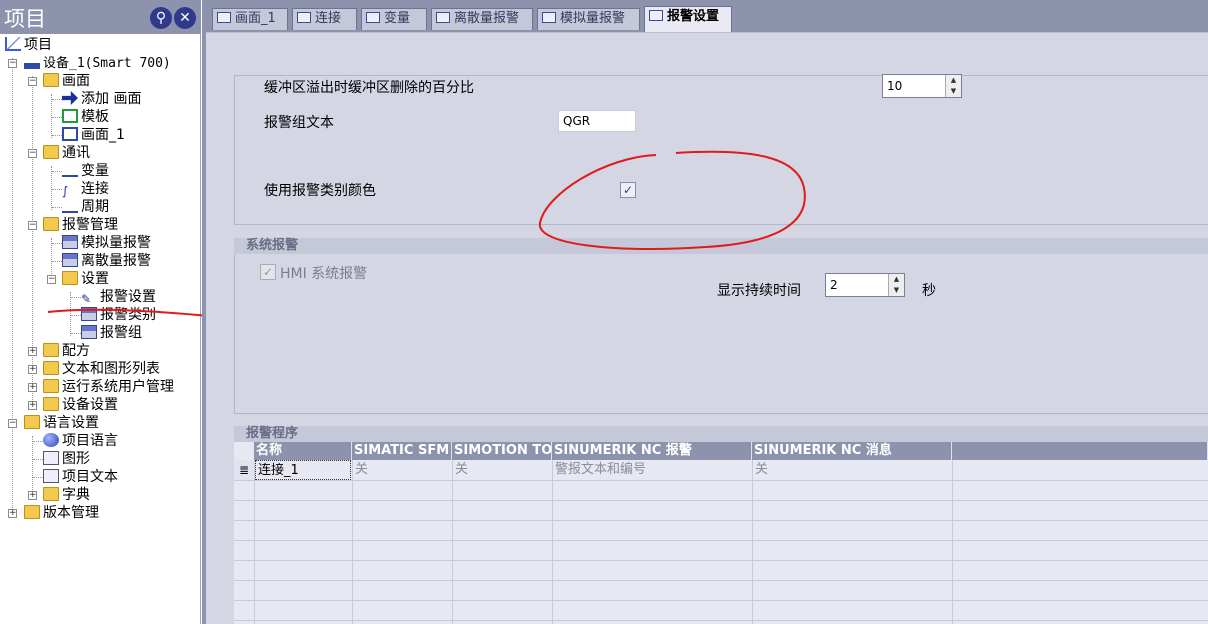 The height and width of the screenshot is (624, 1208). Describe the element at coordinates (85, 207) in the screenshot. I see `tree-item-cycles: 周期` at that location.